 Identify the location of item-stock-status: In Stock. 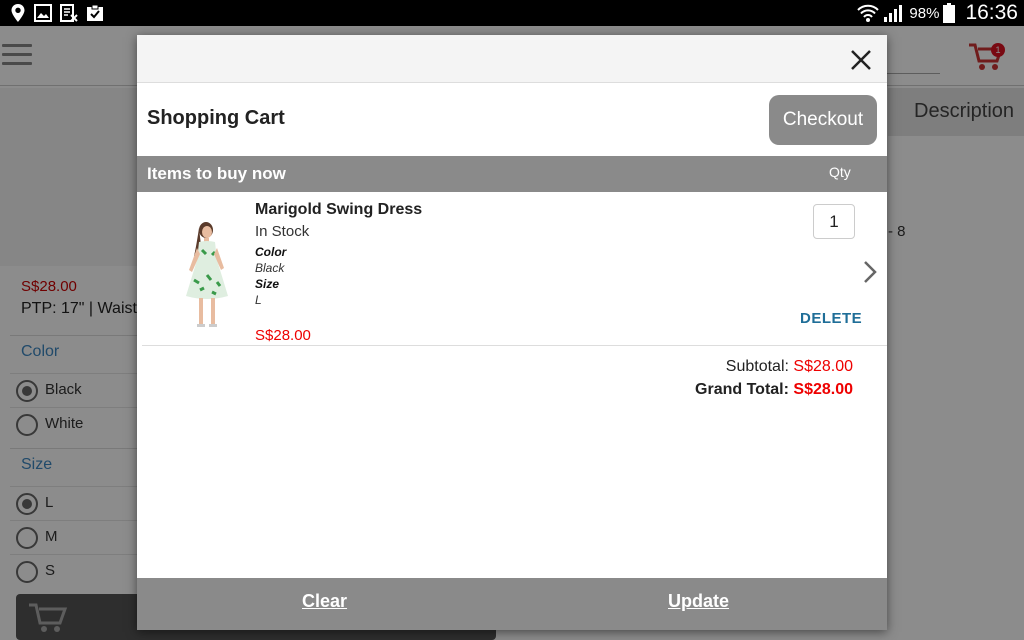
(282, 231).